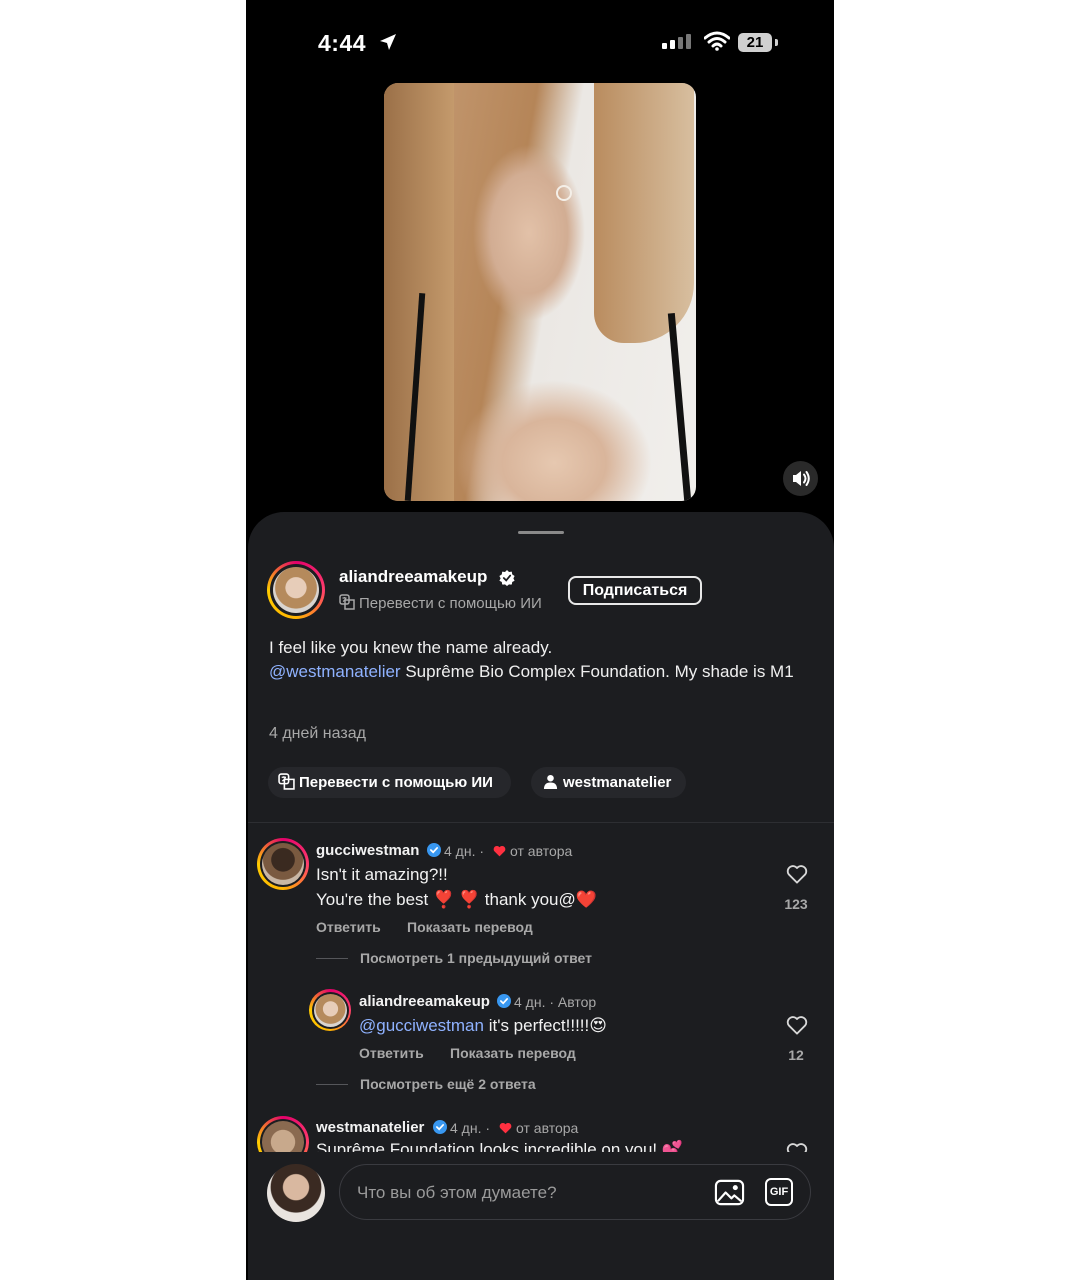 The image size is (1080, 1280). I want to click on comment-text: You're the best ❣️ ❣️ thank you@❤️, so click(456, 899).